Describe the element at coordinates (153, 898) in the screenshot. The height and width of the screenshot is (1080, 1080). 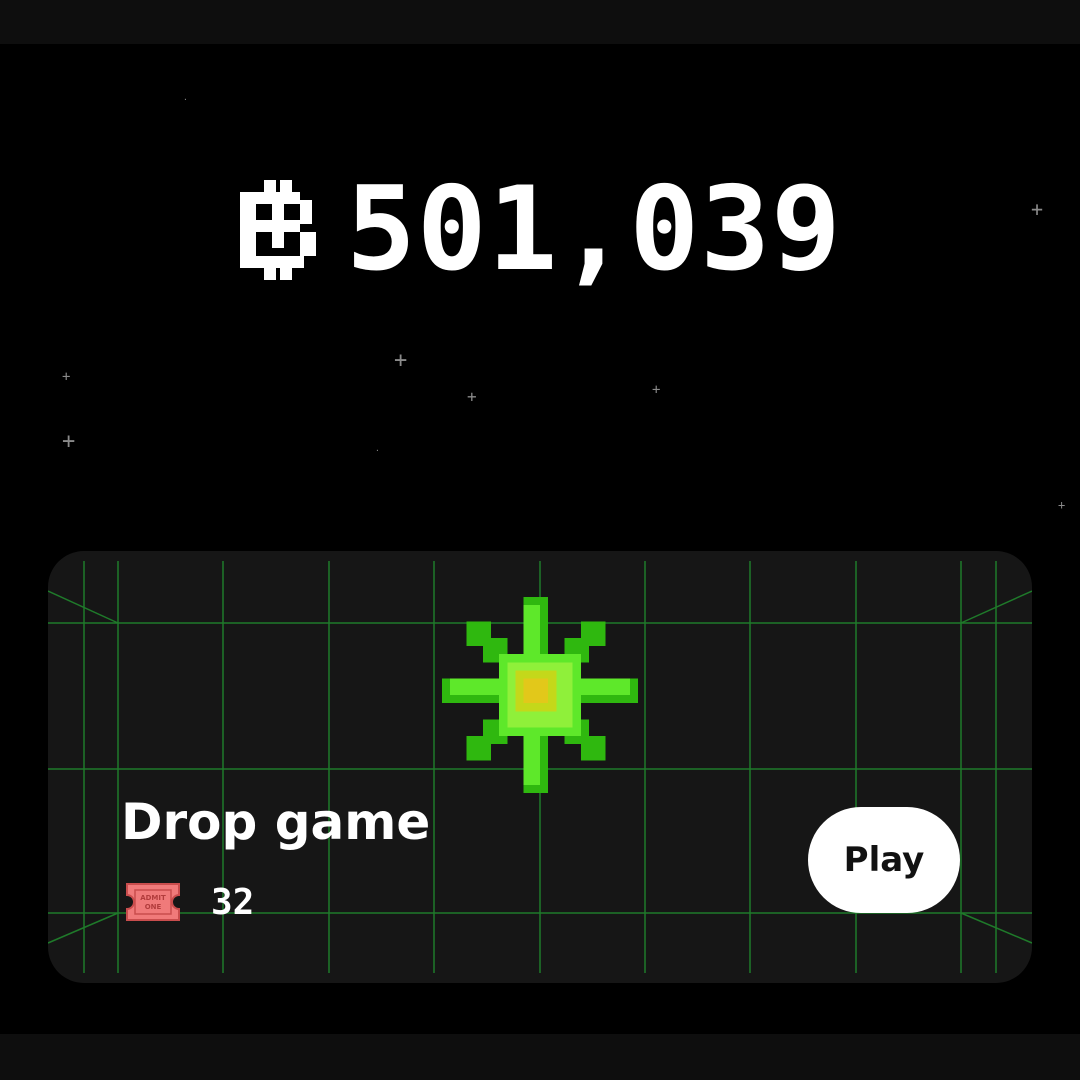
I see `svg-text: ADMIT` at that location.